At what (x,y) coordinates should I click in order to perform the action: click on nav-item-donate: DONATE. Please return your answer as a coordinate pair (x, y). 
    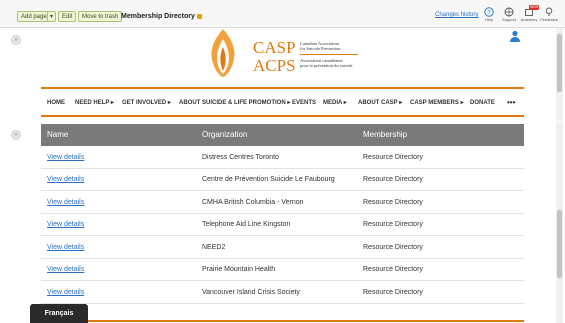
    Looking at the image, I should click on (482, 103).